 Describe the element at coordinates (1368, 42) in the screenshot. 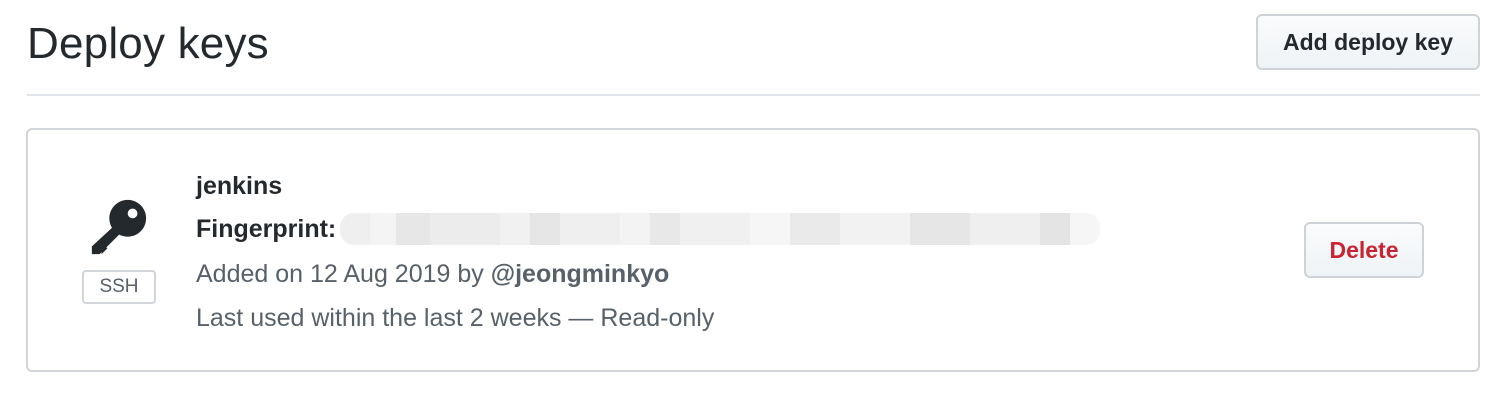

I see `add-deploy-key-button: Add deploy key` at that location.